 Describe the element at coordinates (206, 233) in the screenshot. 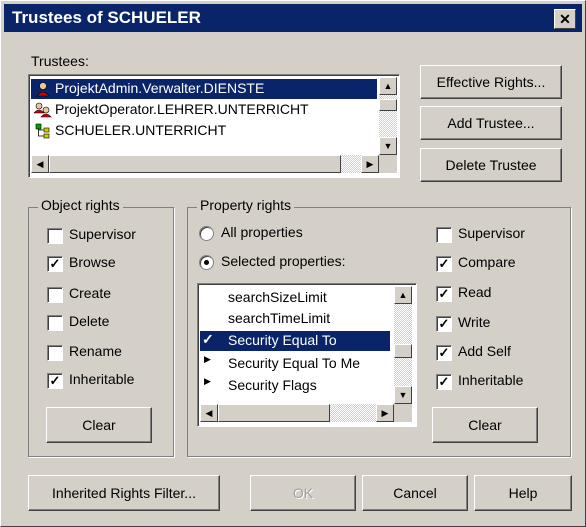

I see `all-properties-radio` at that location.